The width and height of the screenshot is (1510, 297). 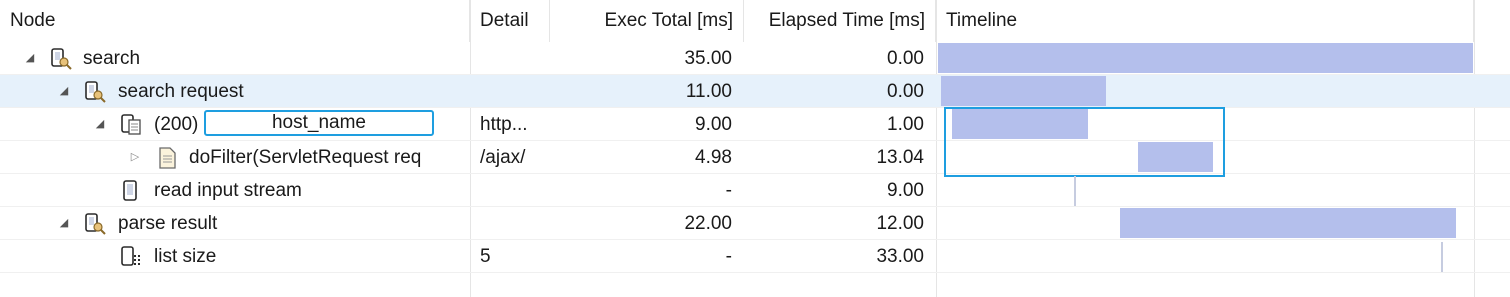 What do you see at coordinates (905, 190) in the screenshot?
I see `elapsed-time-cell: 9.00` at bounding box center [905, 190].